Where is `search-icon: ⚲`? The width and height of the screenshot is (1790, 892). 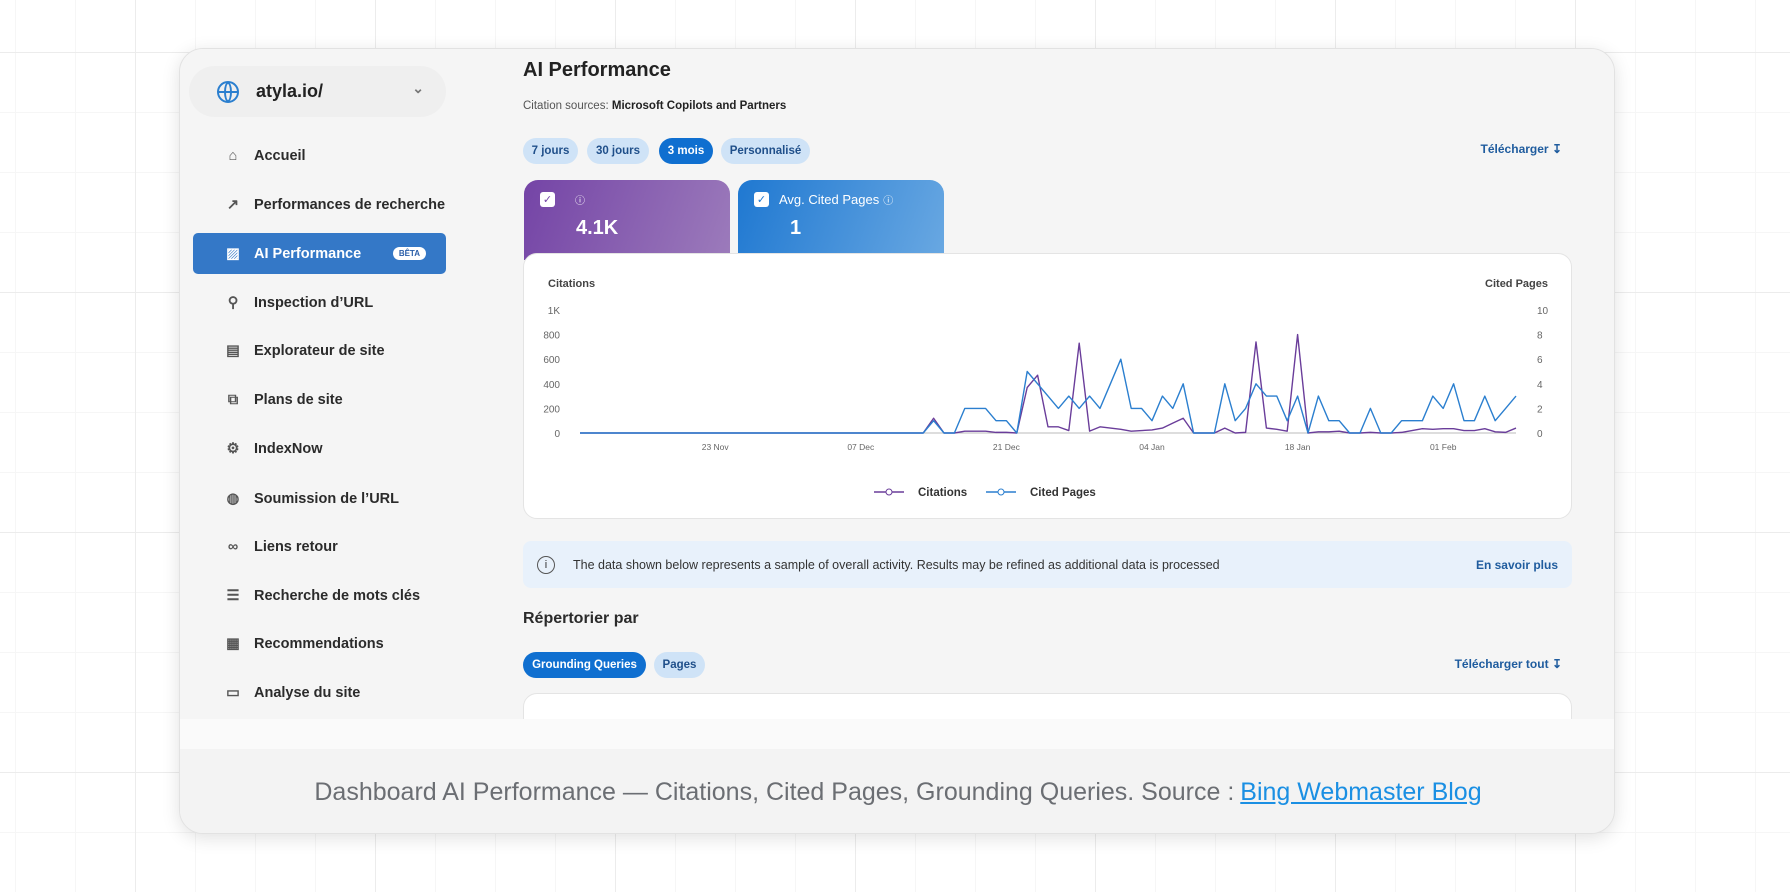 search-icon: ⚲ is located at coordinates (233, 302).